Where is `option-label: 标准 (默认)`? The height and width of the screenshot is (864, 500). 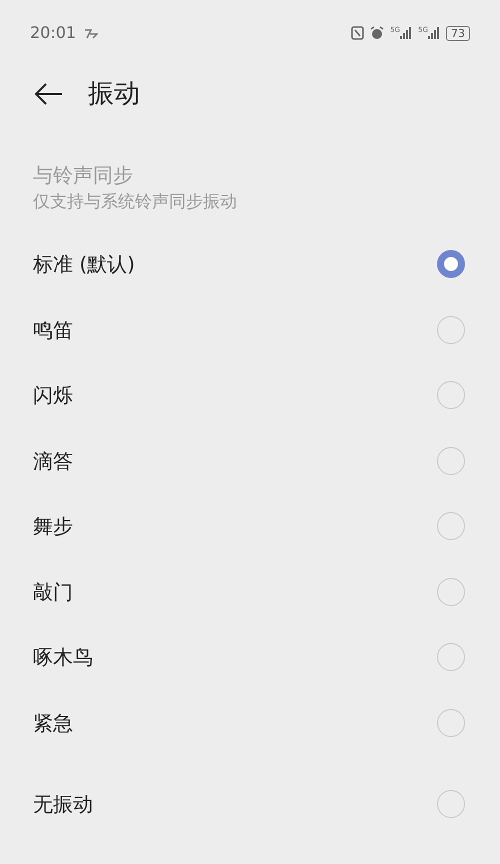 option-label: 标准 (默认) is located at coordinates (84, 264).